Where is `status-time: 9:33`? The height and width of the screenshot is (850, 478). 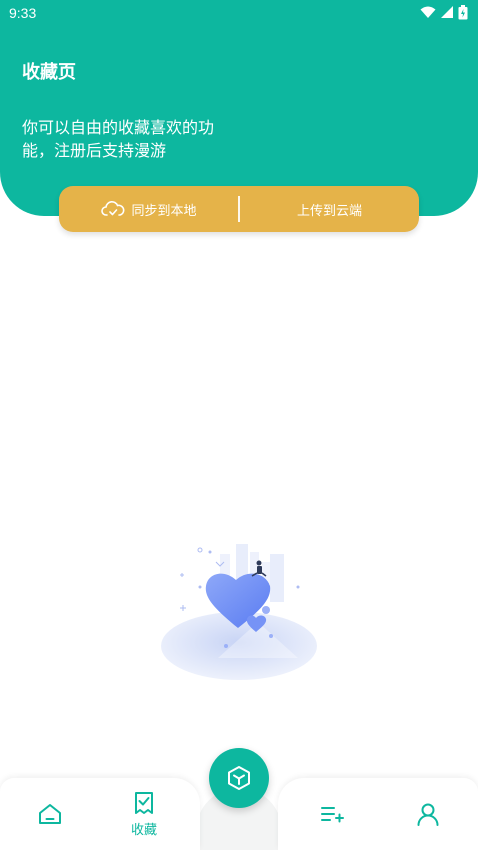 status-time: 9:33 is located at coordinates (23, 13).